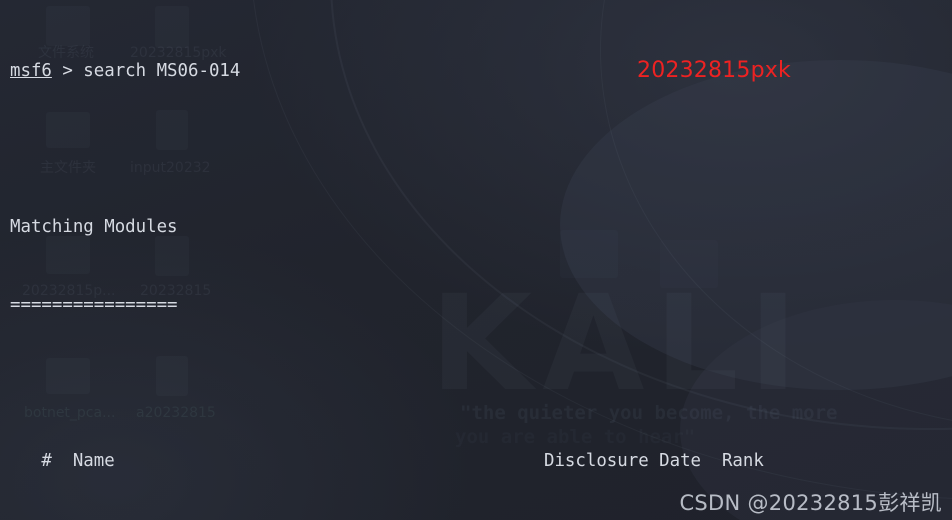  I want to click on terminal-segment: msf6, so click(31, 71).